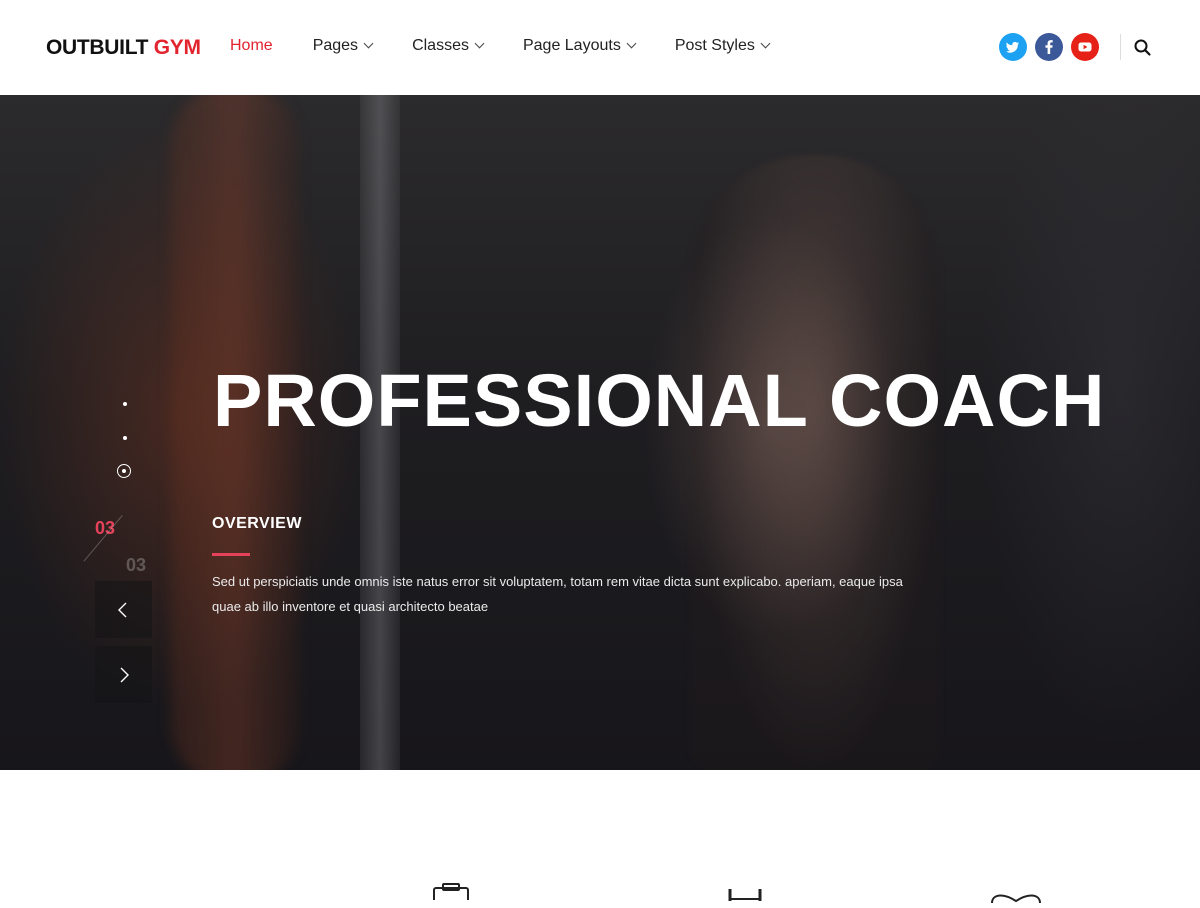 Image resolution: width=1200 pixels, height=908 pixels. What do you see at coordinates (440, 45) in the screenshot?
I see `nav-item-label: Classes` at bounding box center [440, 45].